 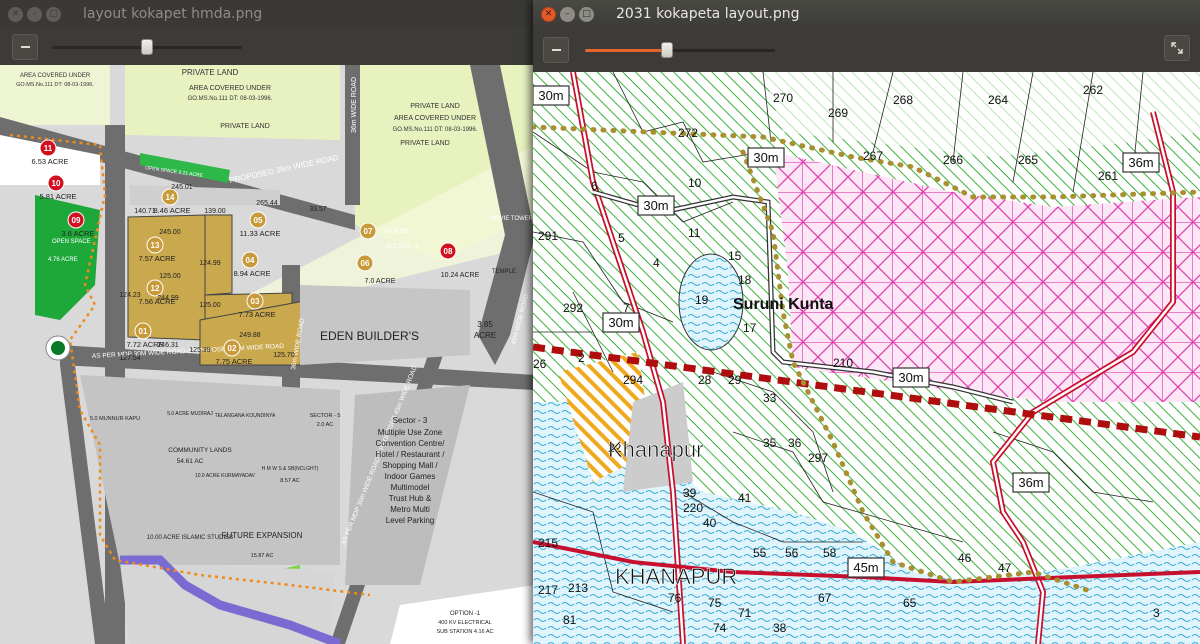 What do you see at coordinates (155, 288) in the screenshot?
I see `plot-number: 12` at bounding box center [155, 288].